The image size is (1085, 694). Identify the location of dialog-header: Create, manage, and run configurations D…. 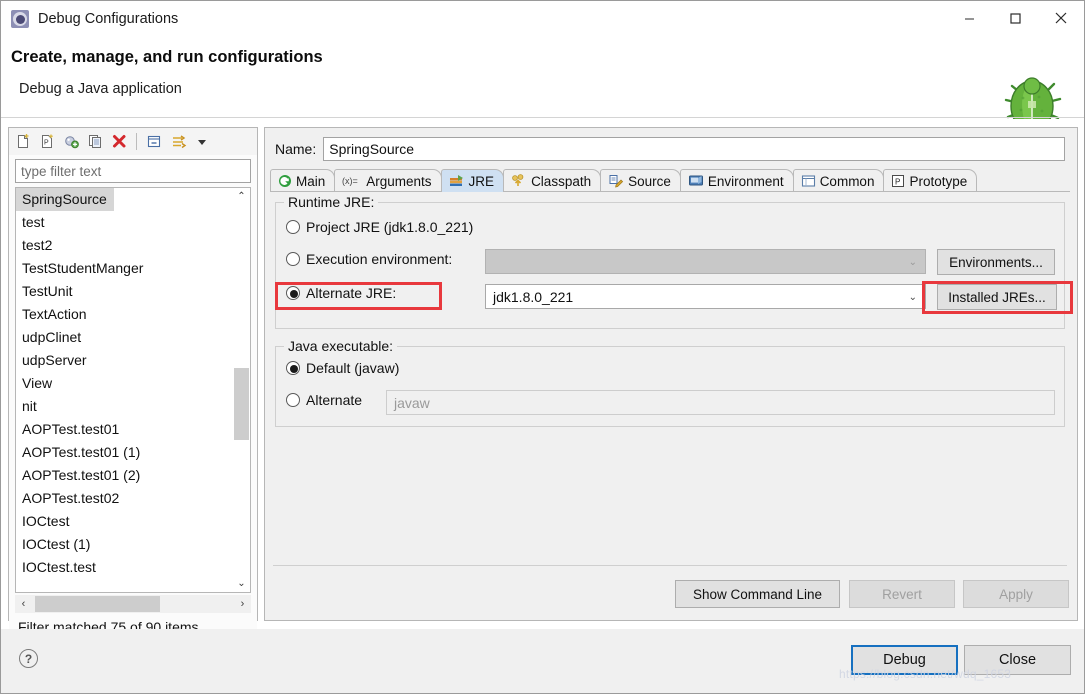
(542, 78).